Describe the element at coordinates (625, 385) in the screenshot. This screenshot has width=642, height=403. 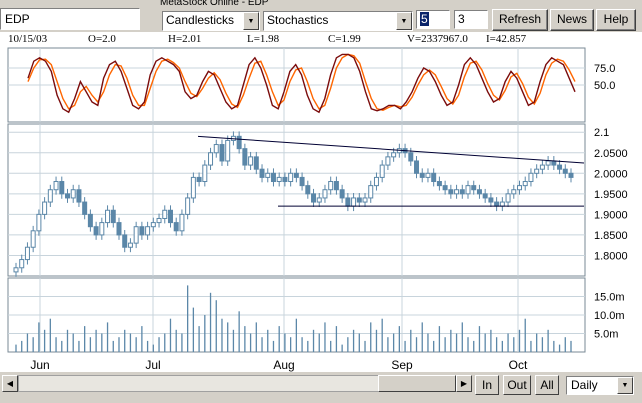
I see `chevron-down-icon: ▼` at that location.